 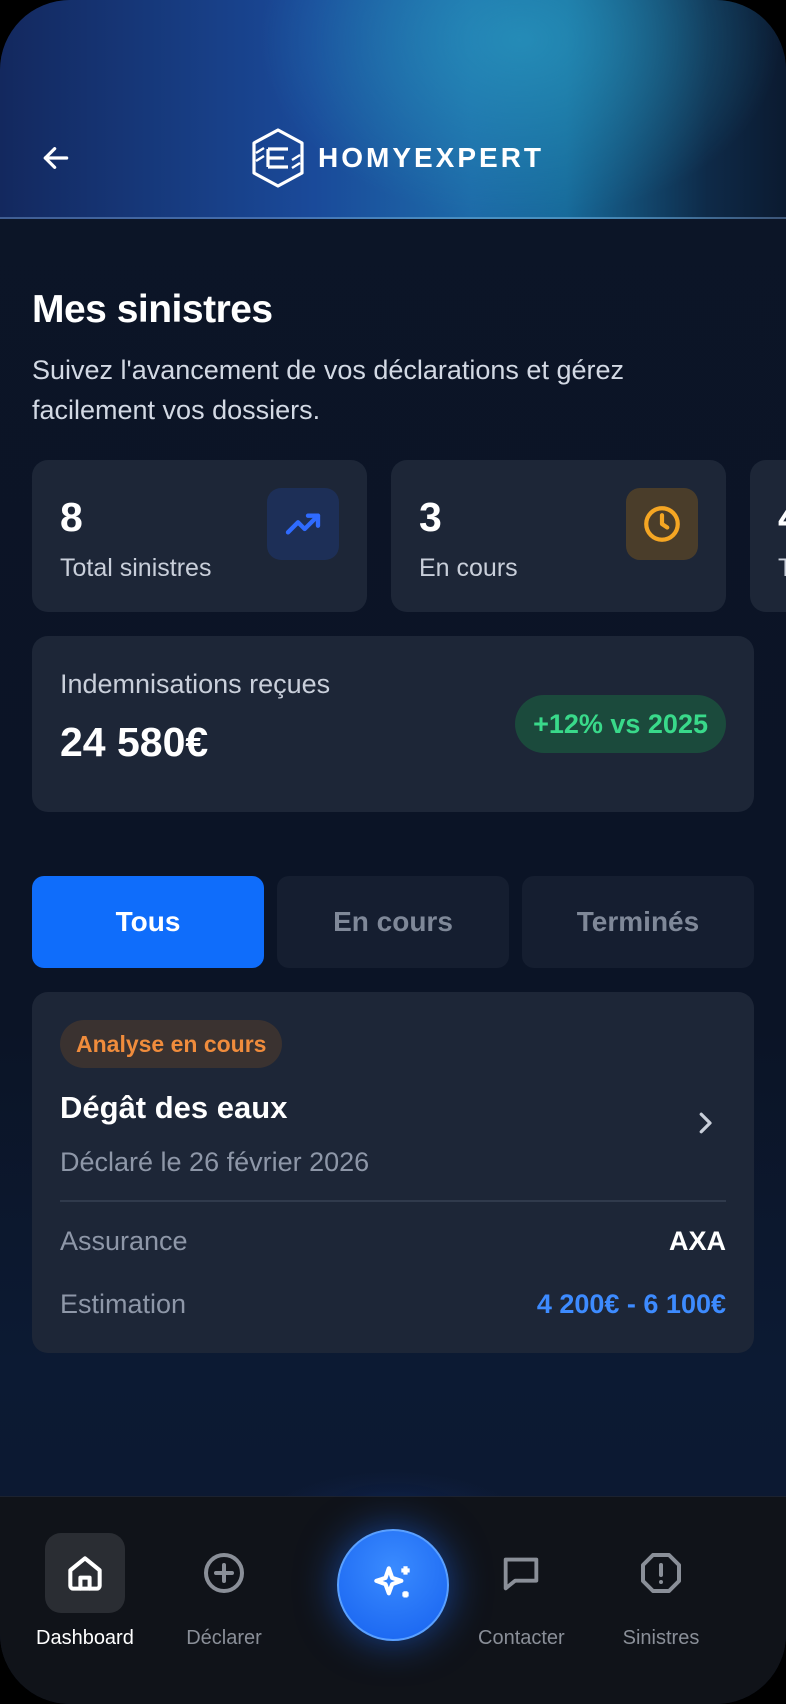 What do you see at coordinates (393, 109) in the screenshot?
I see `app-header: HOMYEXPERT` at bounding box center [393, 109].